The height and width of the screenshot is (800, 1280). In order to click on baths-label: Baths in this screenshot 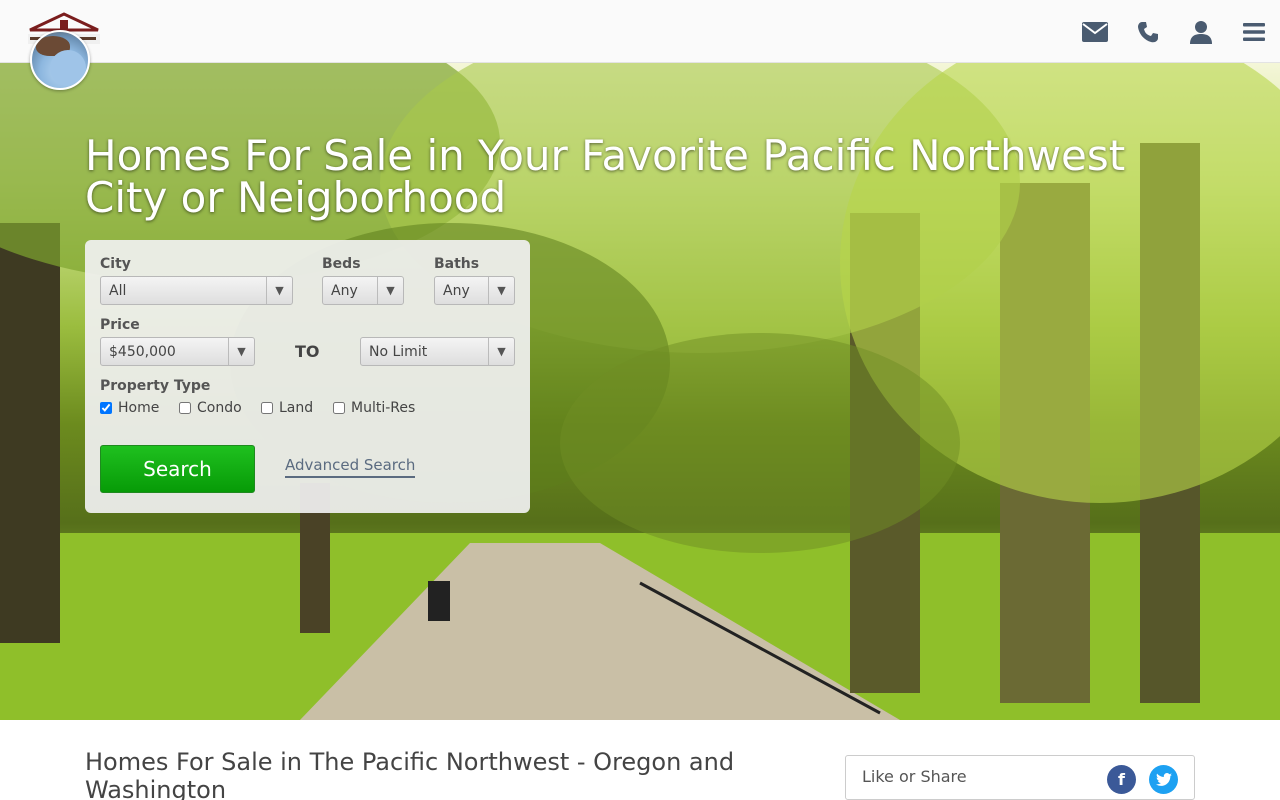, I will do `click(457, 264)`.